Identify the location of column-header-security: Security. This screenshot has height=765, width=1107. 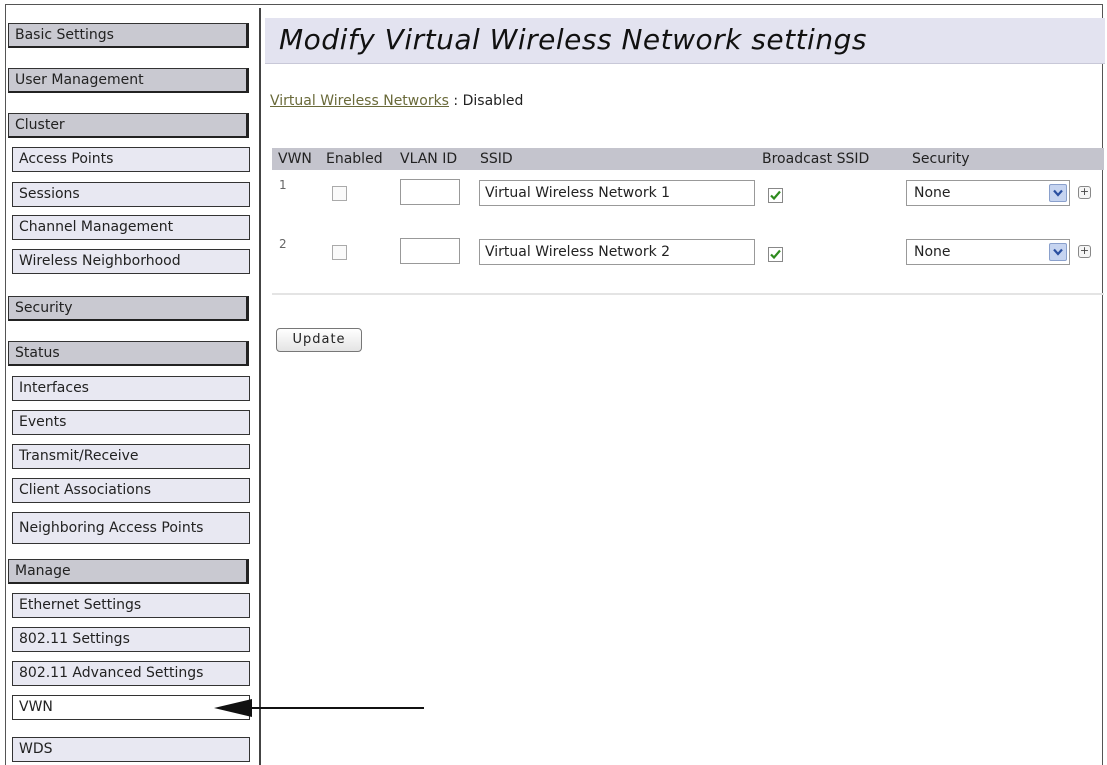
(941, 159).